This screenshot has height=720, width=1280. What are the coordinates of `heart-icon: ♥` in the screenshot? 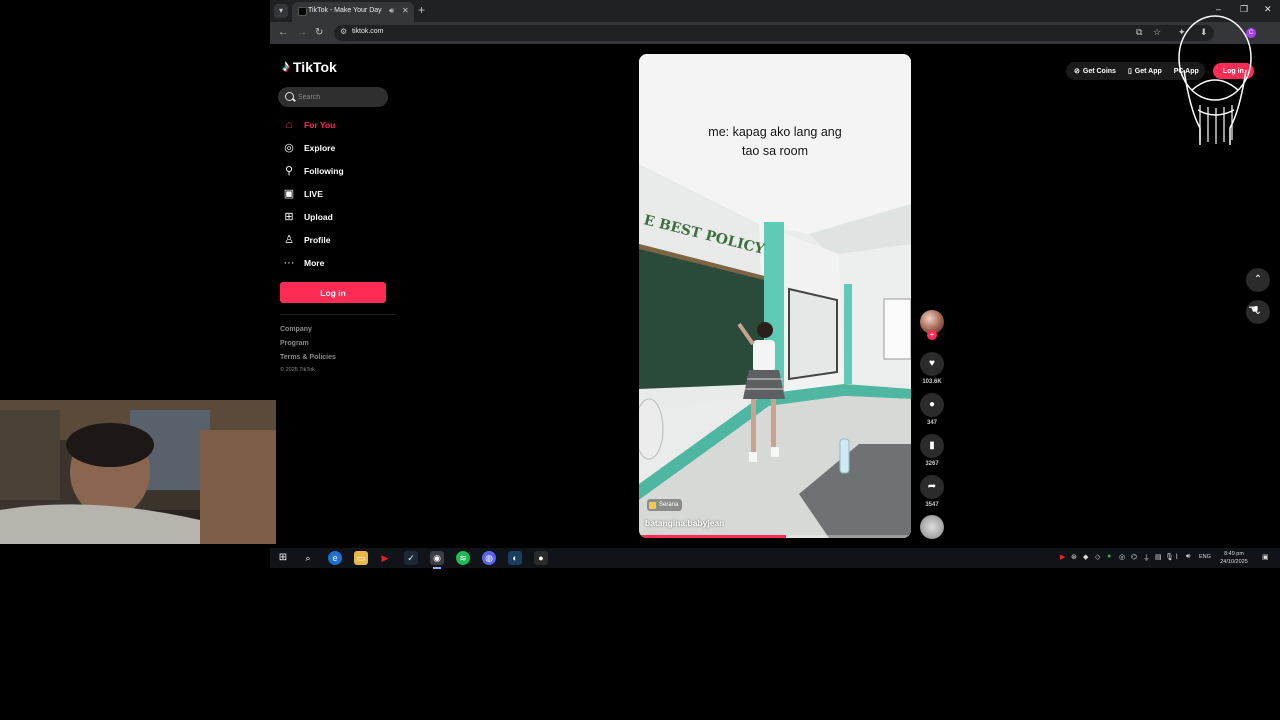 It's located at (932, 364).